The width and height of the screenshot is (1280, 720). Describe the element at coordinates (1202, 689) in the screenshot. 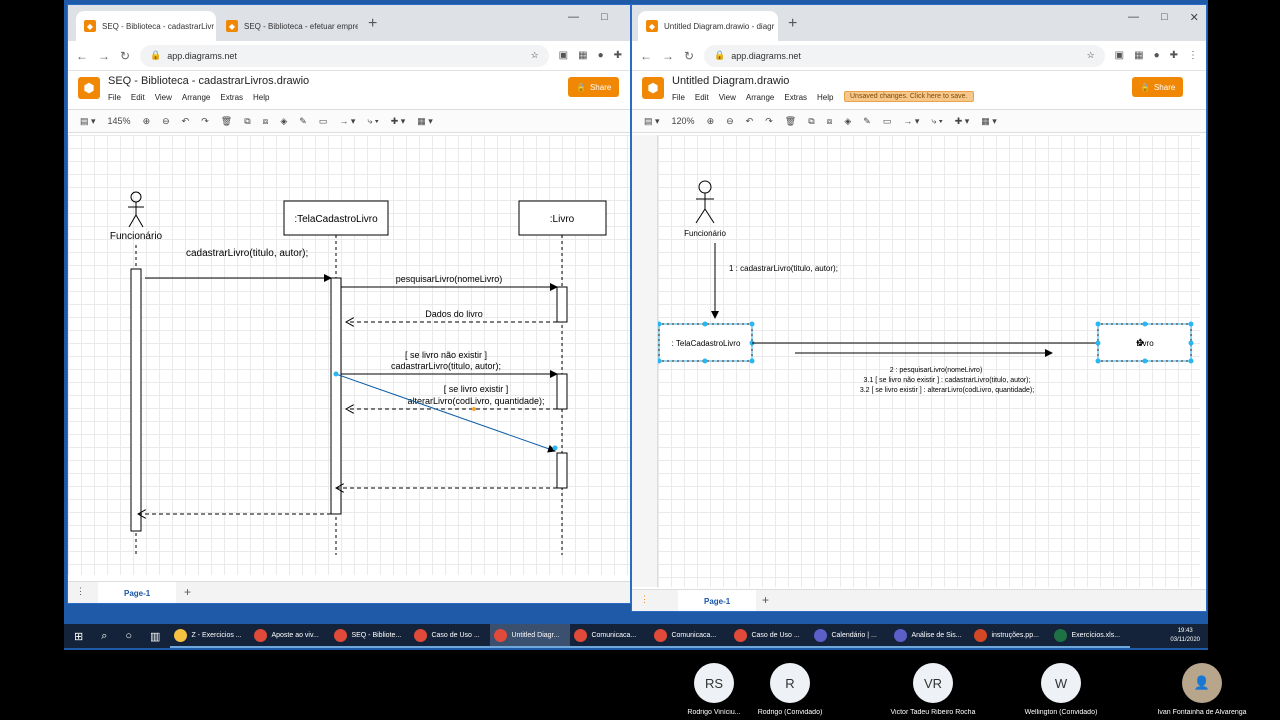

I see `participant-tile: 👤 Ivan Fontainha de Alvarenga` at that location.